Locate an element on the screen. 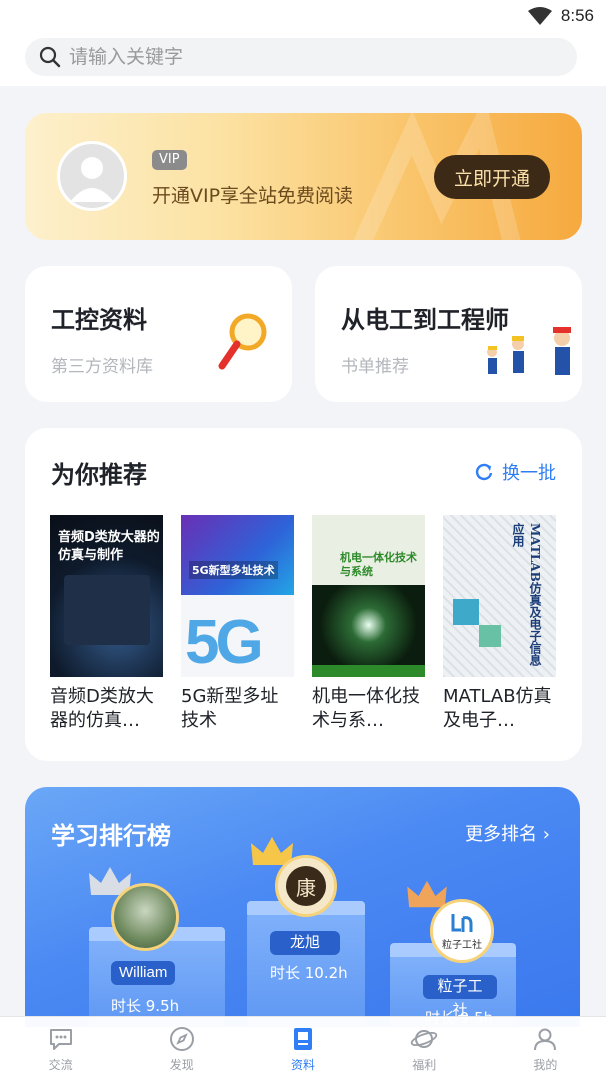 This screenshot has width=606, height=1080. cover-title: 音频D类放大器的仿真与制作 is located at coordinates (109, 546).